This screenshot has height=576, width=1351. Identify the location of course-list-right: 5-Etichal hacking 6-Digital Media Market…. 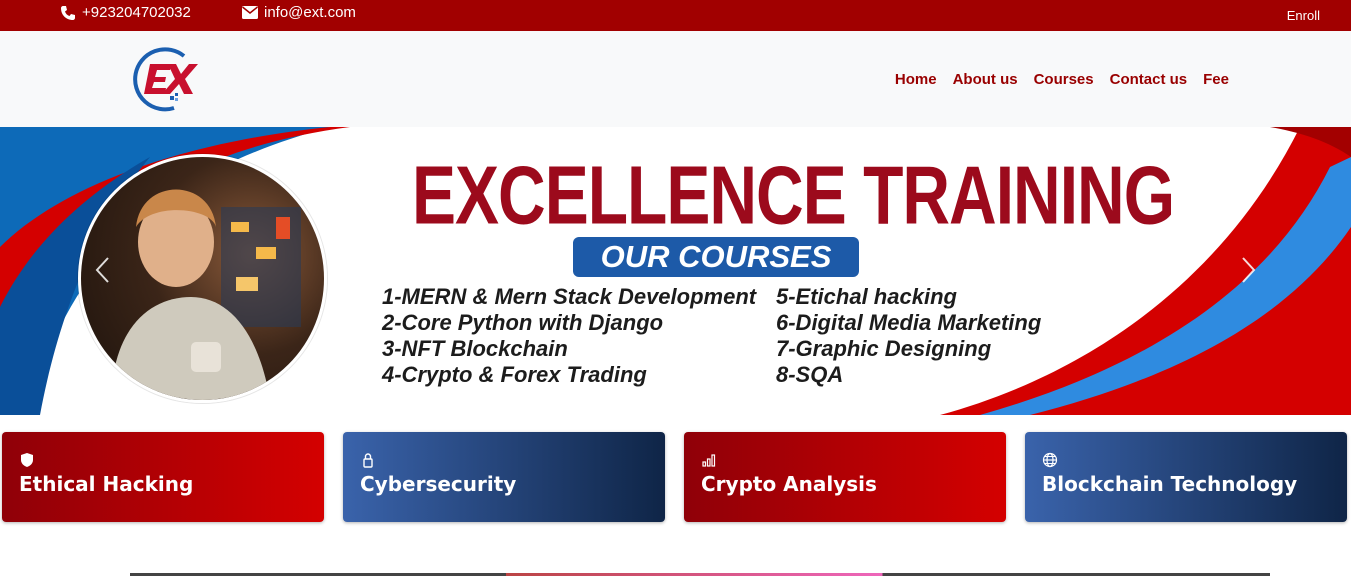
(908, 336).